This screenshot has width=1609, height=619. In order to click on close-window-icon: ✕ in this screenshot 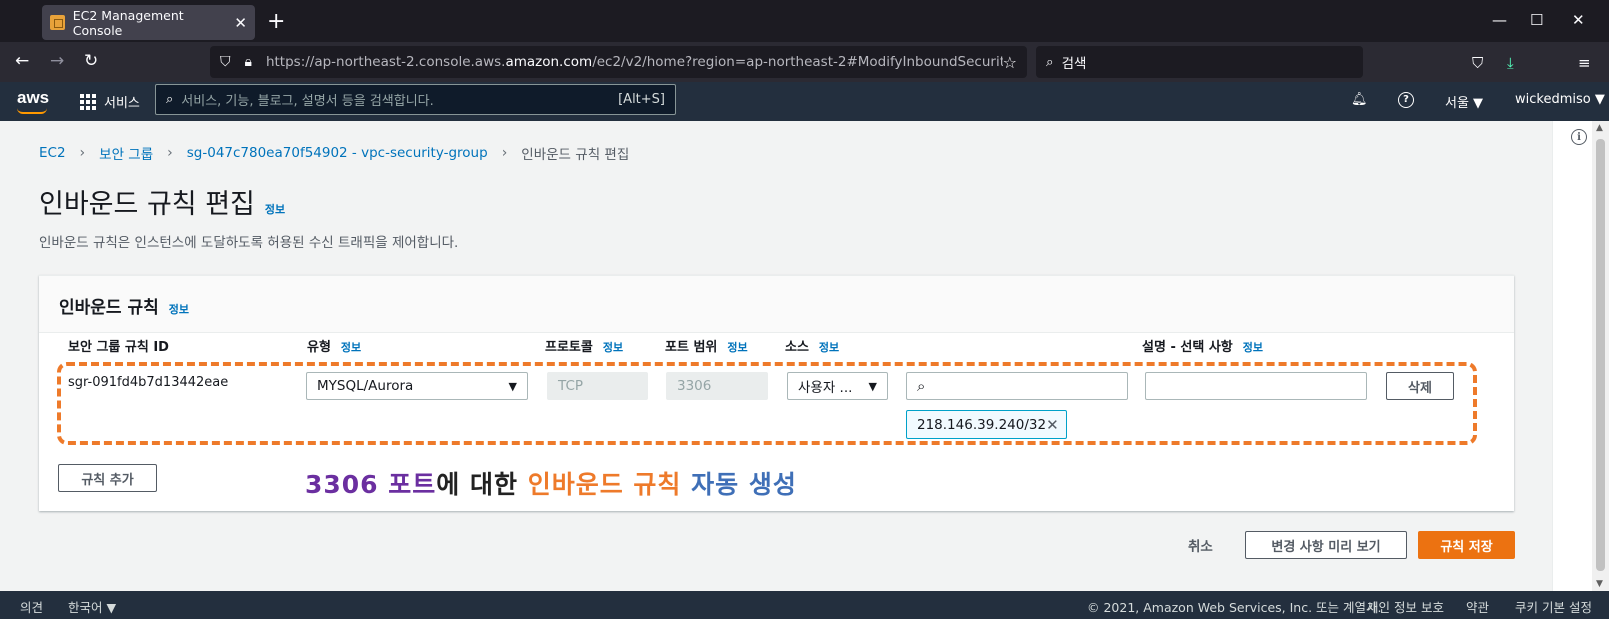, I will do `click(1578, 20)`.